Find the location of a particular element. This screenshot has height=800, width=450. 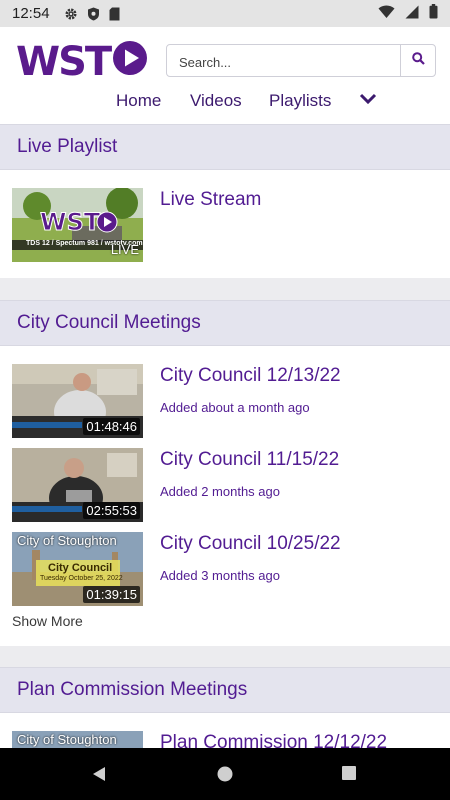

search-icon is located at coordinates (418, 60).